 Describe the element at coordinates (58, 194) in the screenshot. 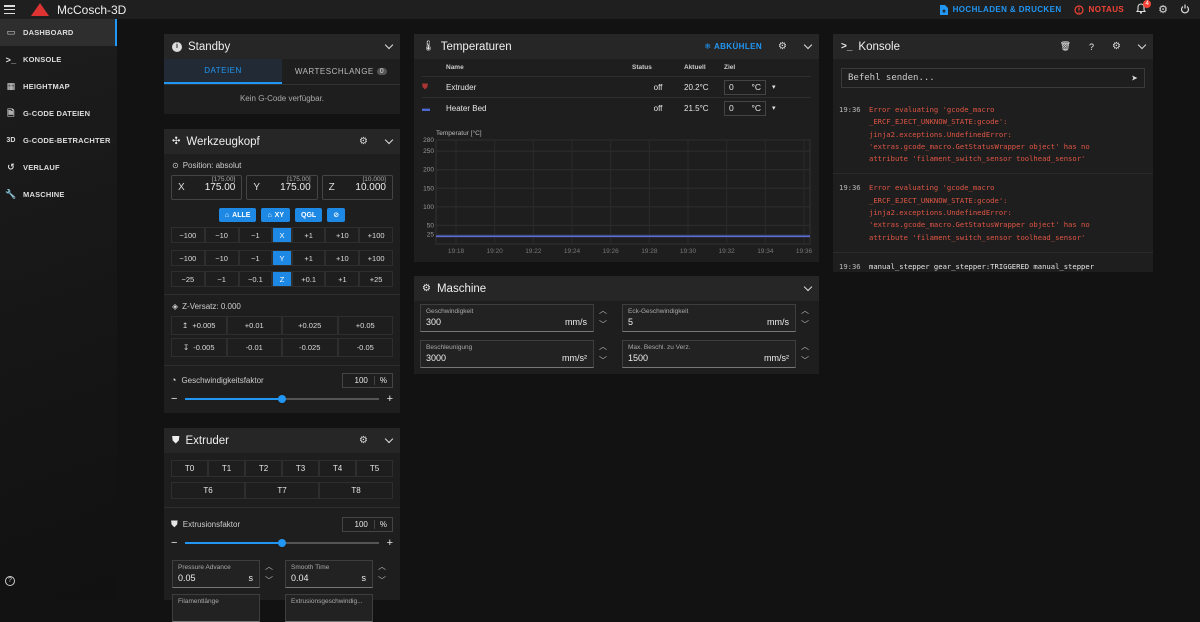

I see `nav-machine: 🔧 MASCHINE` at that location.